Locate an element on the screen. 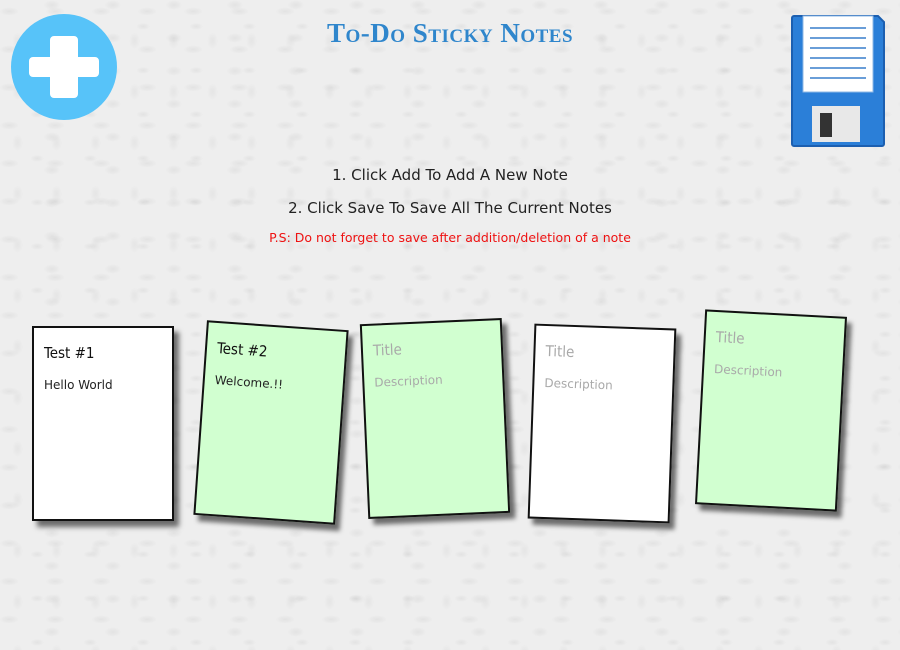 The height and width of the screenshot is (650, 900). sticky-note: Test #1 Hello World is located at coordinates (103, 423).